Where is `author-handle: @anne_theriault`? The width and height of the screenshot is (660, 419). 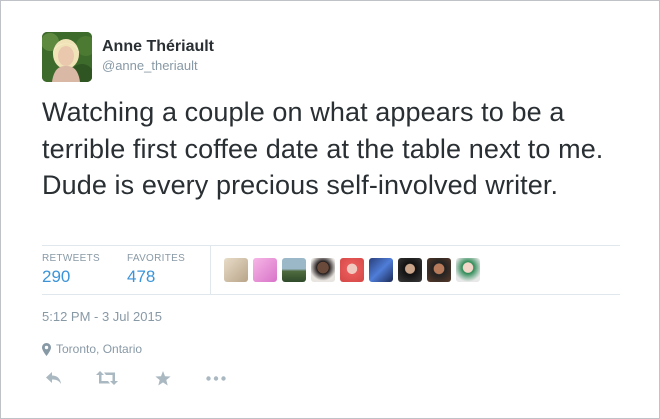 author-handle: @anne_theriault is located at coordinates (158, 66).